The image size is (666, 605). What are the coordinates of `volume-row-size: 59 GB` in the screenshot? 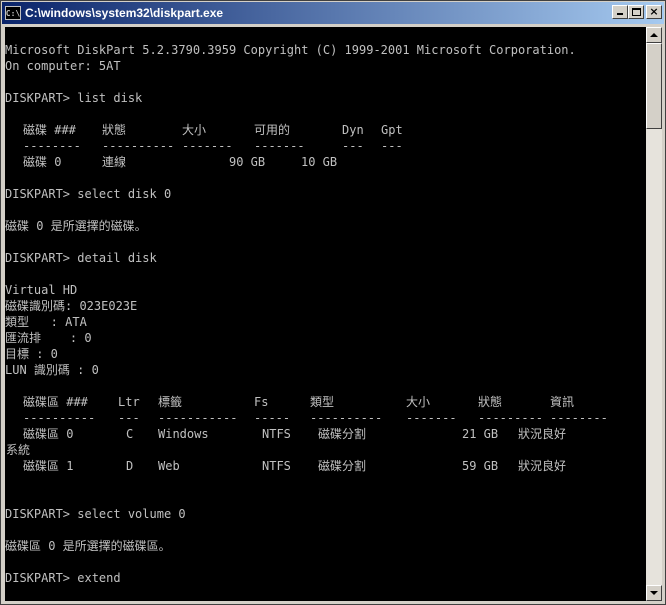 It's located at (480, 466).